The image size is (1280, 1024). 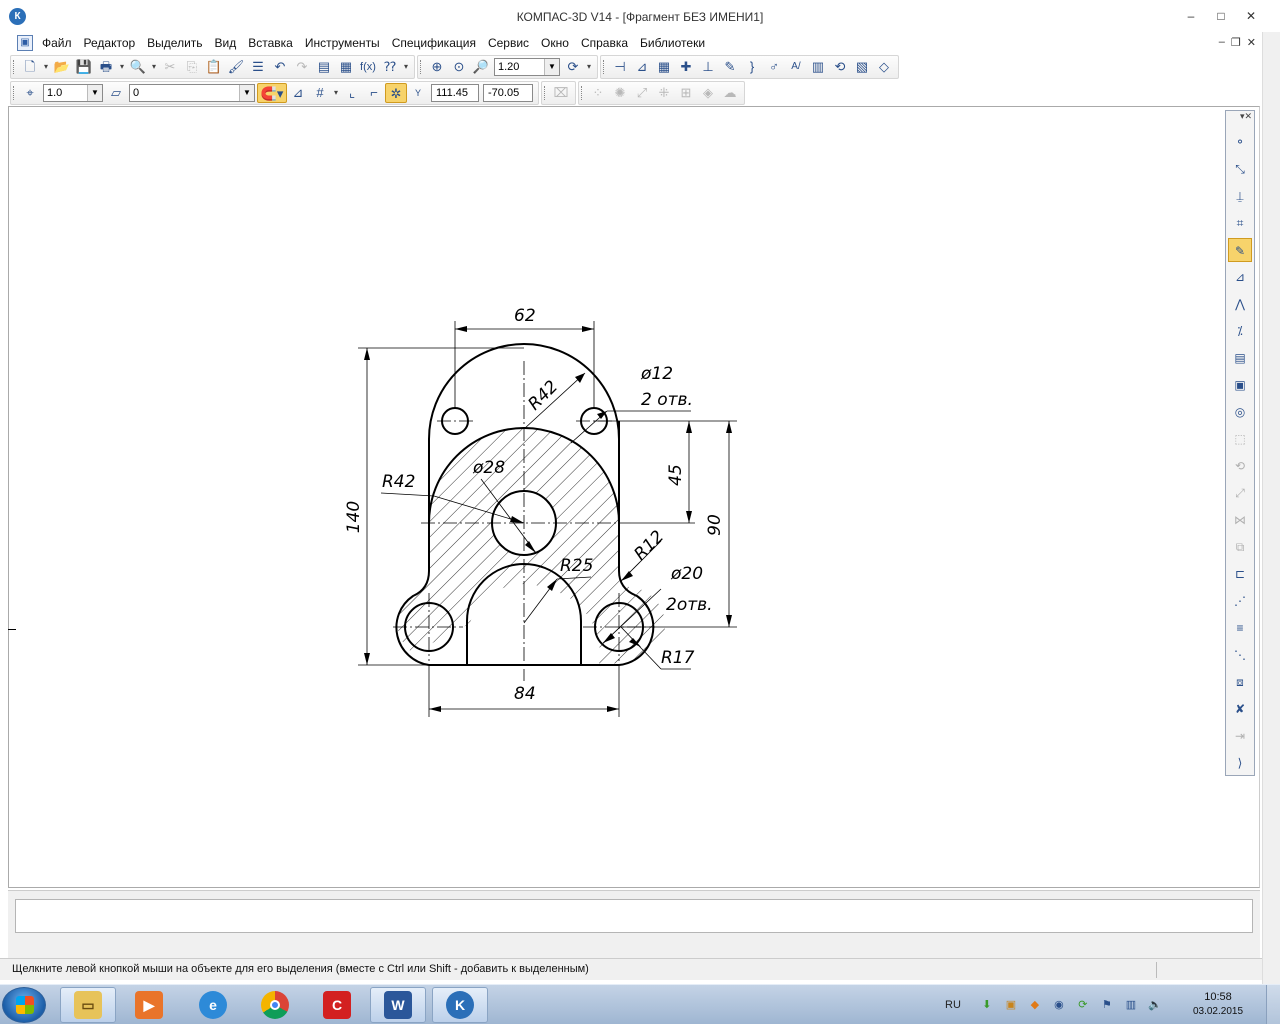 I want to click on zoom-window-icon: ⊕, so click(x=437, y=67).